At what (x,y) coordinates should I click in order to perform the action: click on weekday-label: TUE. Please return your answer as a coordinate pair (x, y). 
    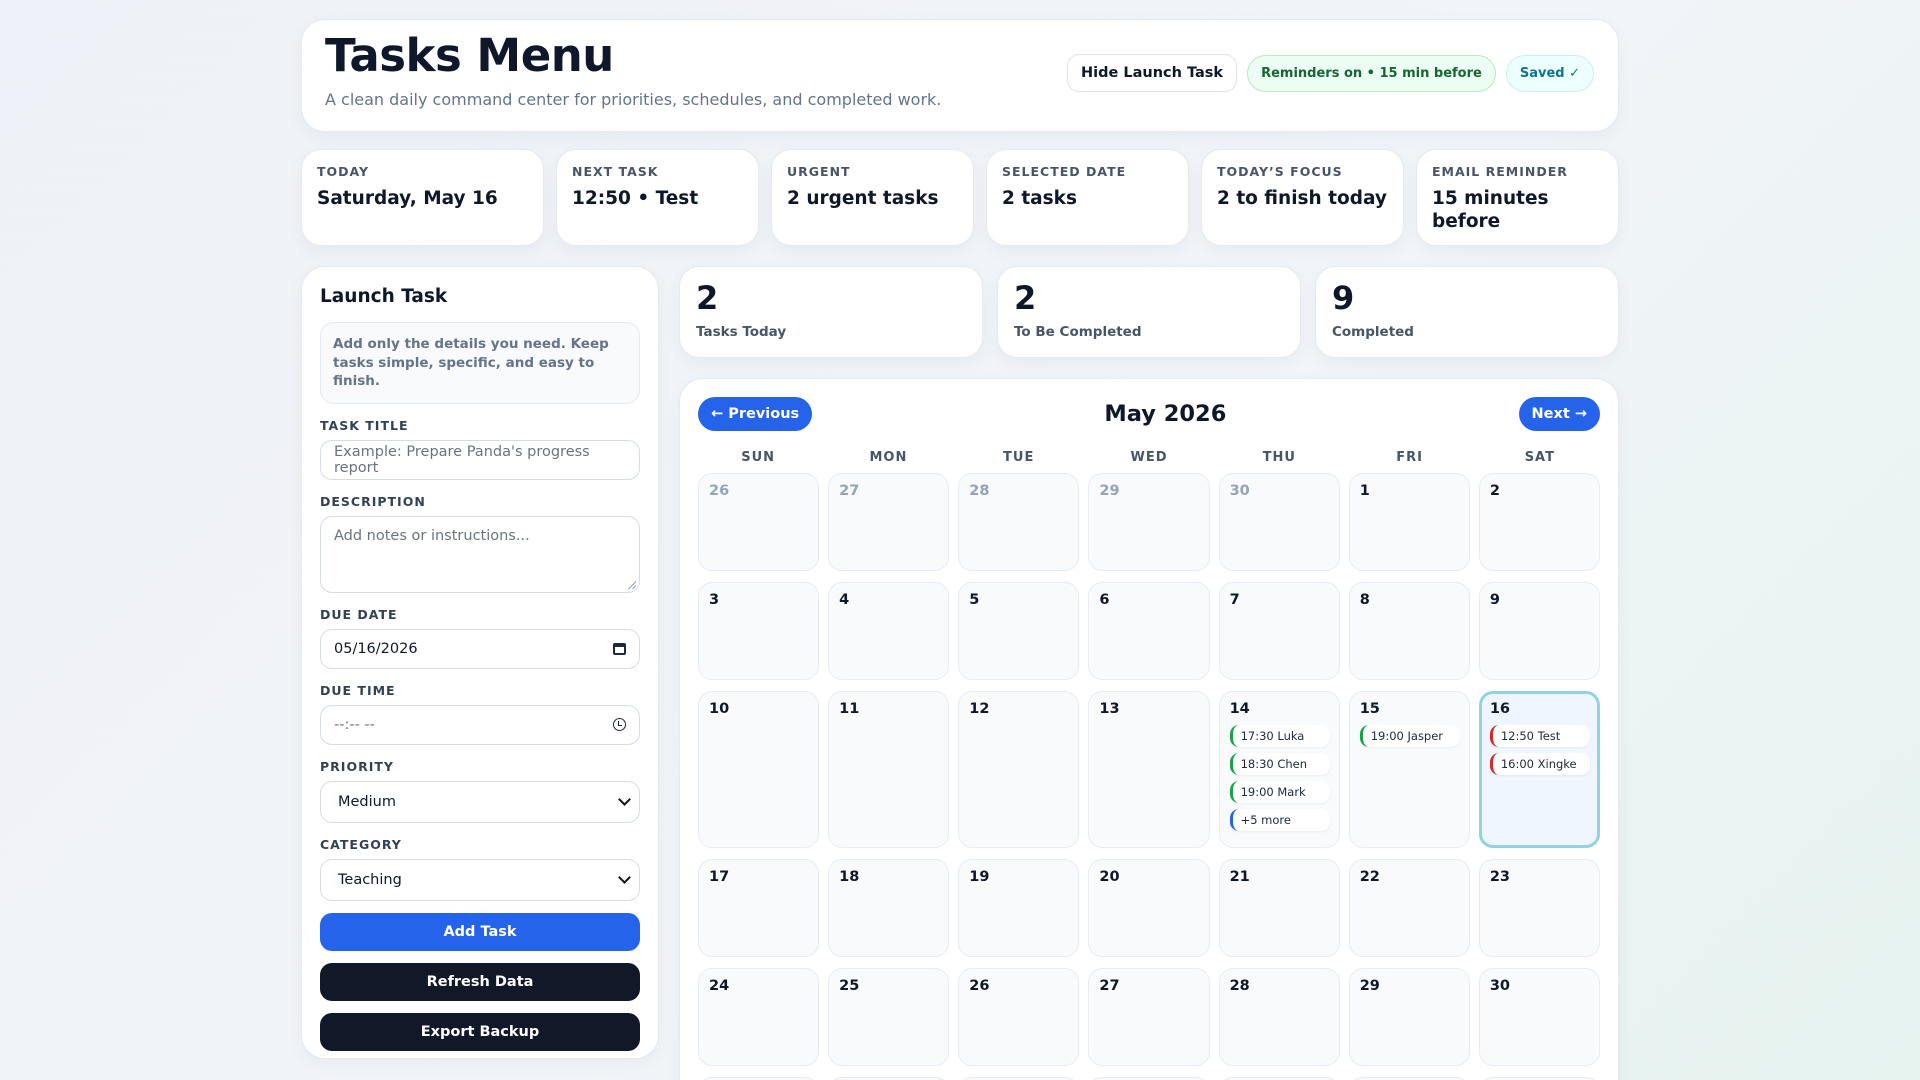
    Looking at the image, I should click on (1019, 457).